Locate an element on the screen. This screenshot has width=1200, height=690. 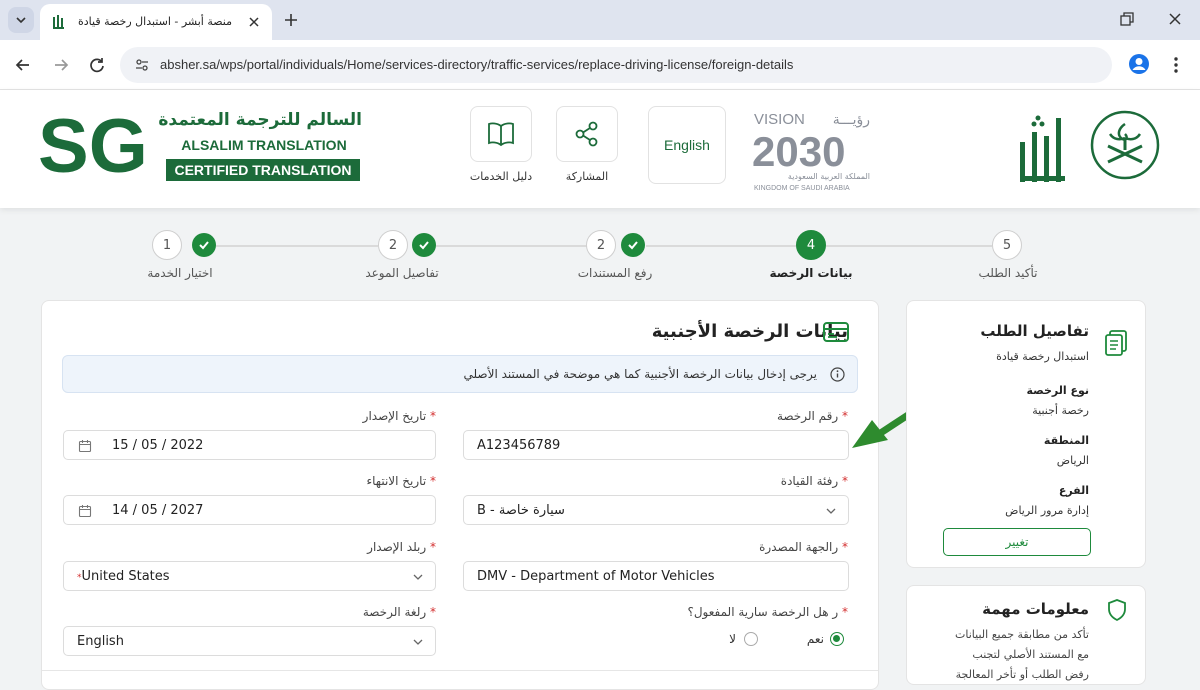
issuing-authority-input: DMV - Department of Motor Vehicles is located at coordinates (656, 576).